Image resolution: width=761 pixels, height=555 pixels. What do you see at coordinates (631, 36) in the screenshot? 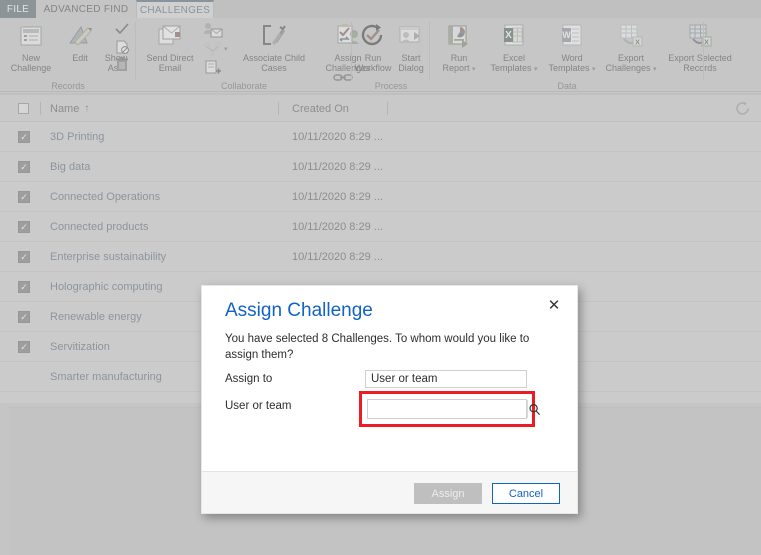
I see `export-challenges-icon: X` at bounding box center [631, 36].